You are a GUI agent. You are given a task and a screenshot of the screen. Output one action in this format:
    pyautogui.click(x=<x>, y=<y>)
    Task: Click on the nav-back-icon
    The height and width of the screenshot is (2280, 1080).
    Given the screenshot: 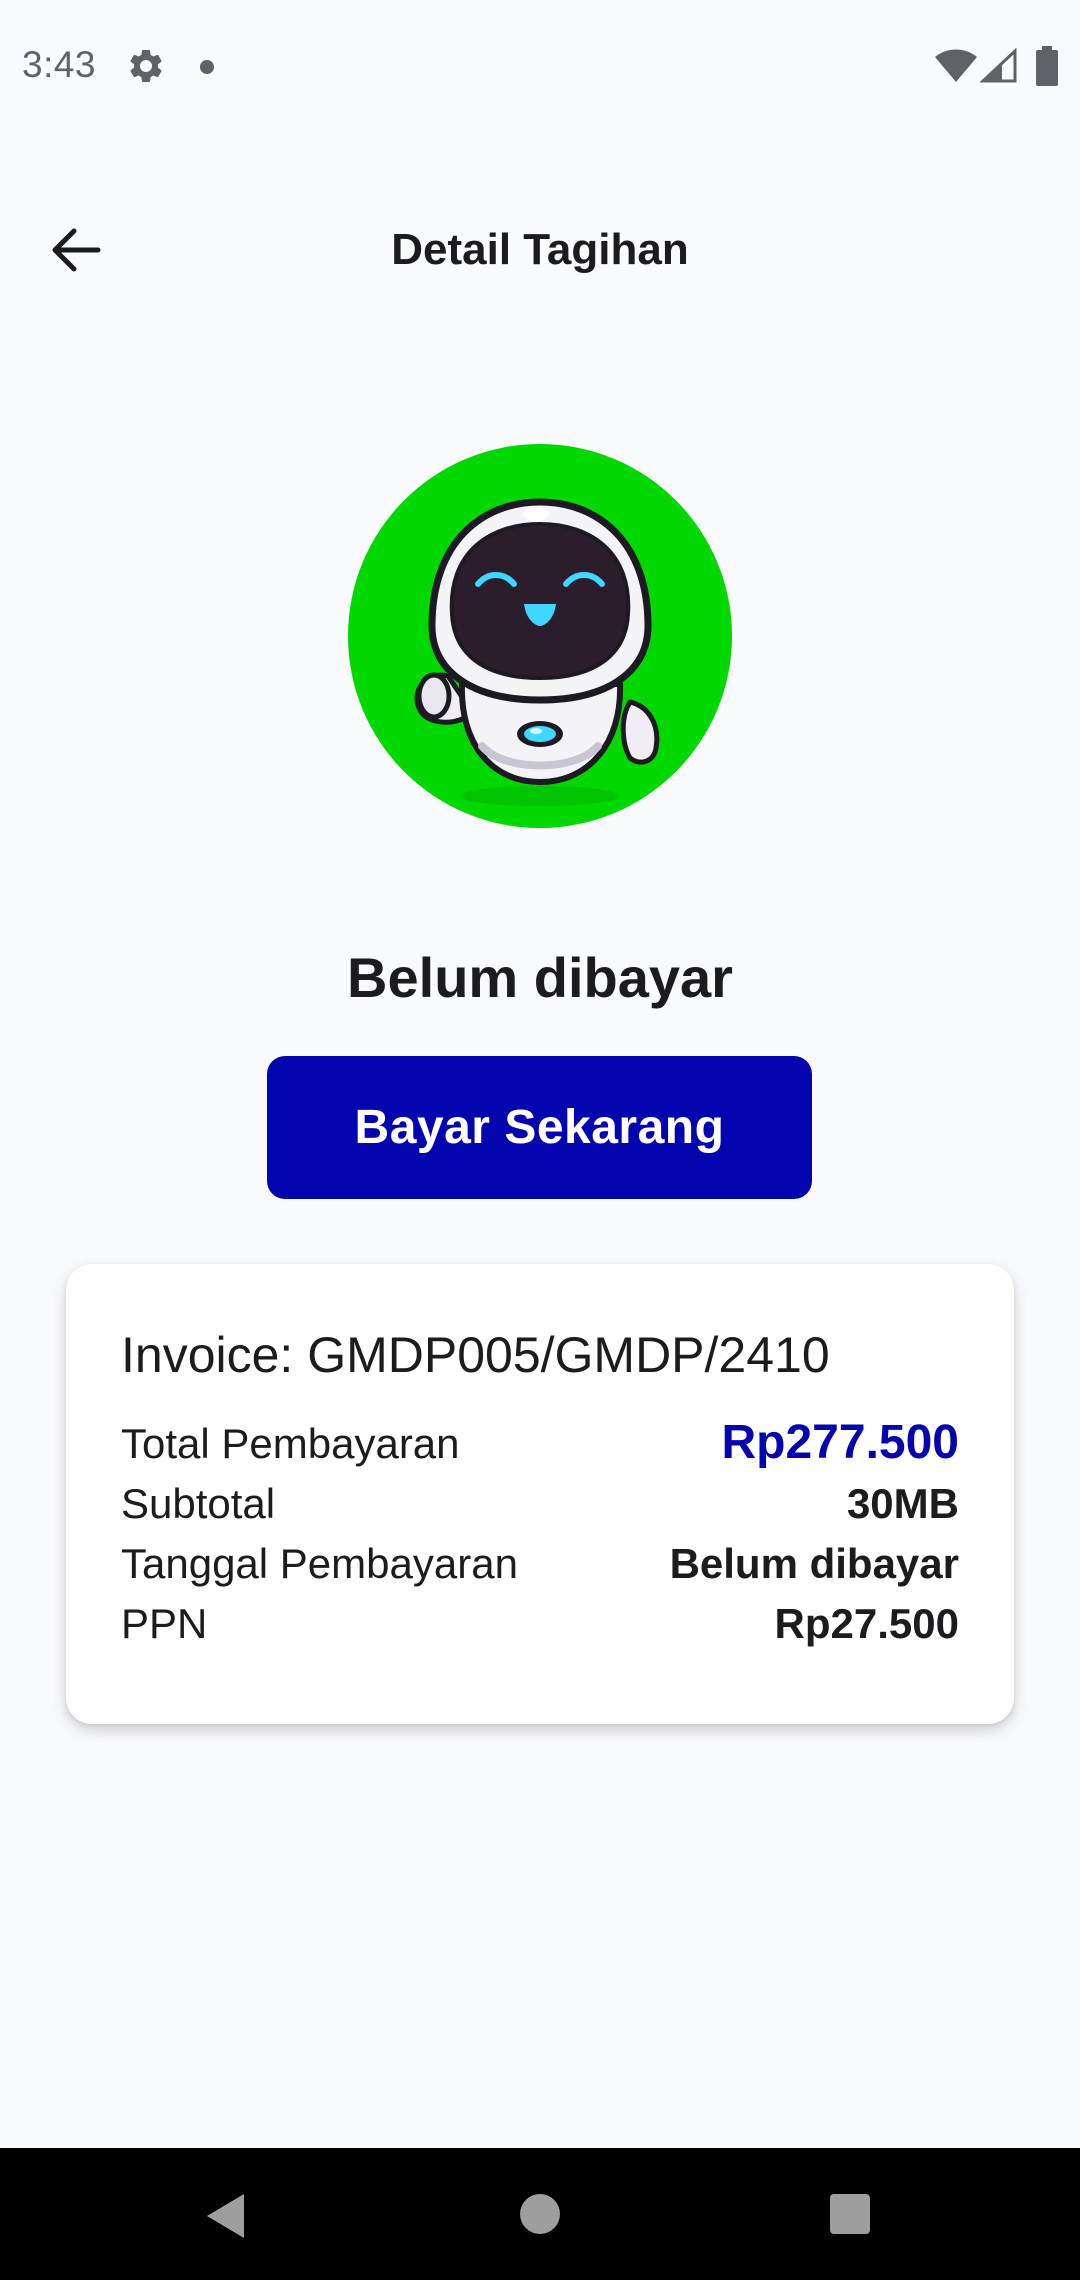 What is the action you would take?
    pyautogui.click(x=226, y=2216)
    